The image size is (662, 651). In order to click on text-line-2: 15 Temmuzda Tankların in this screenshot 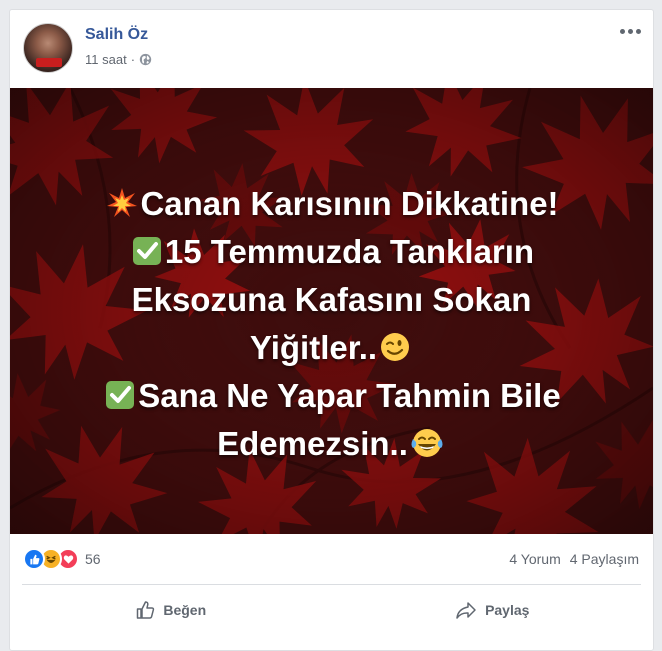, I will do `click(349, 251)`.